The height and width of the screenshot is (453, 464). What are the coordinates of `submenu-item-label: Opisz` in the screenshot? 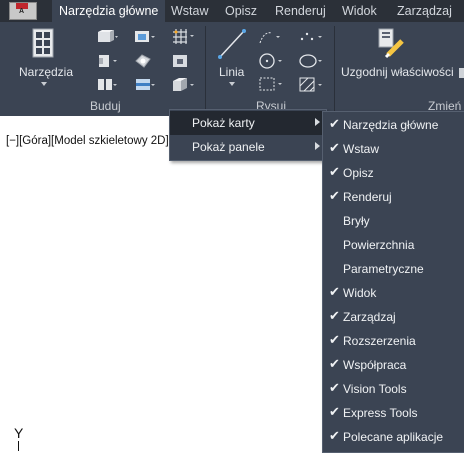 It's located at (358, 173).